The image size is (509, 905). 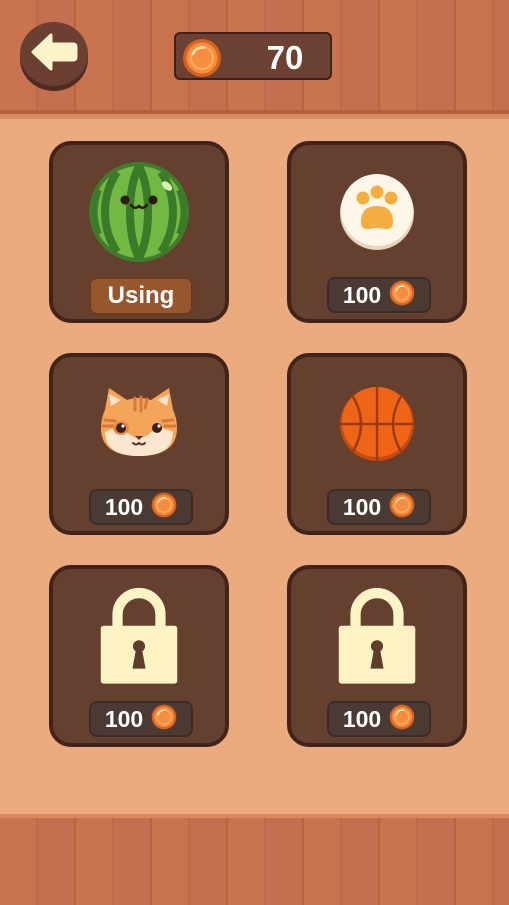 What do you see at coordinates (285, 57) in the screenshot?
I see `coin-count: 70` at bounding box center [285, 57].